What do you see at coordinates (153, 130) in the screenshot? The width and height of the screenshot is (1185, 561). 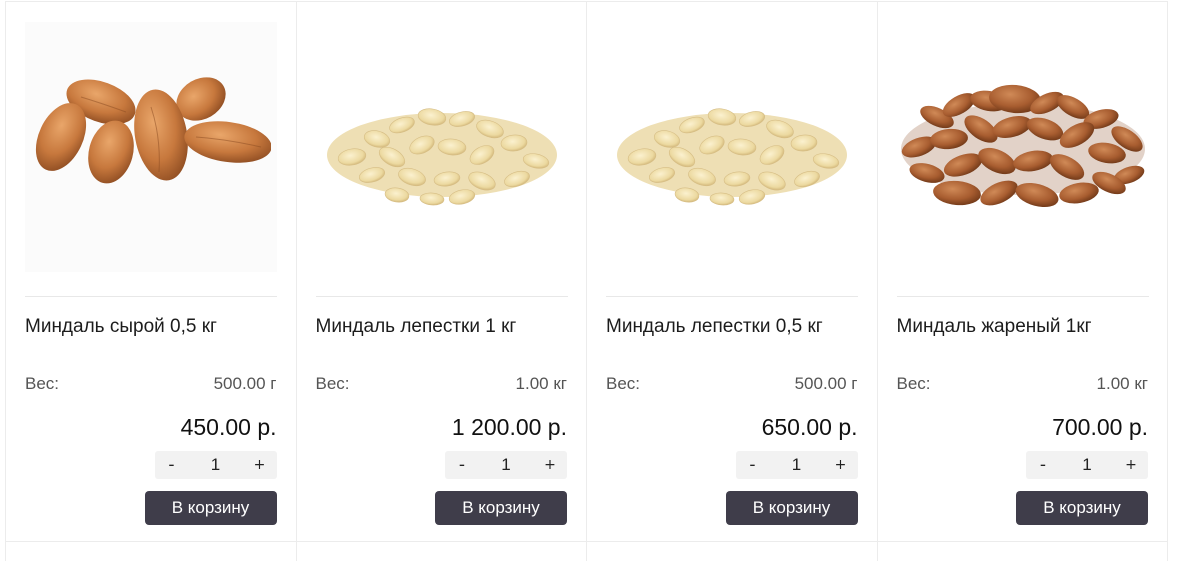 I see `raw-almonds-image` at bounding box center [153, 130].